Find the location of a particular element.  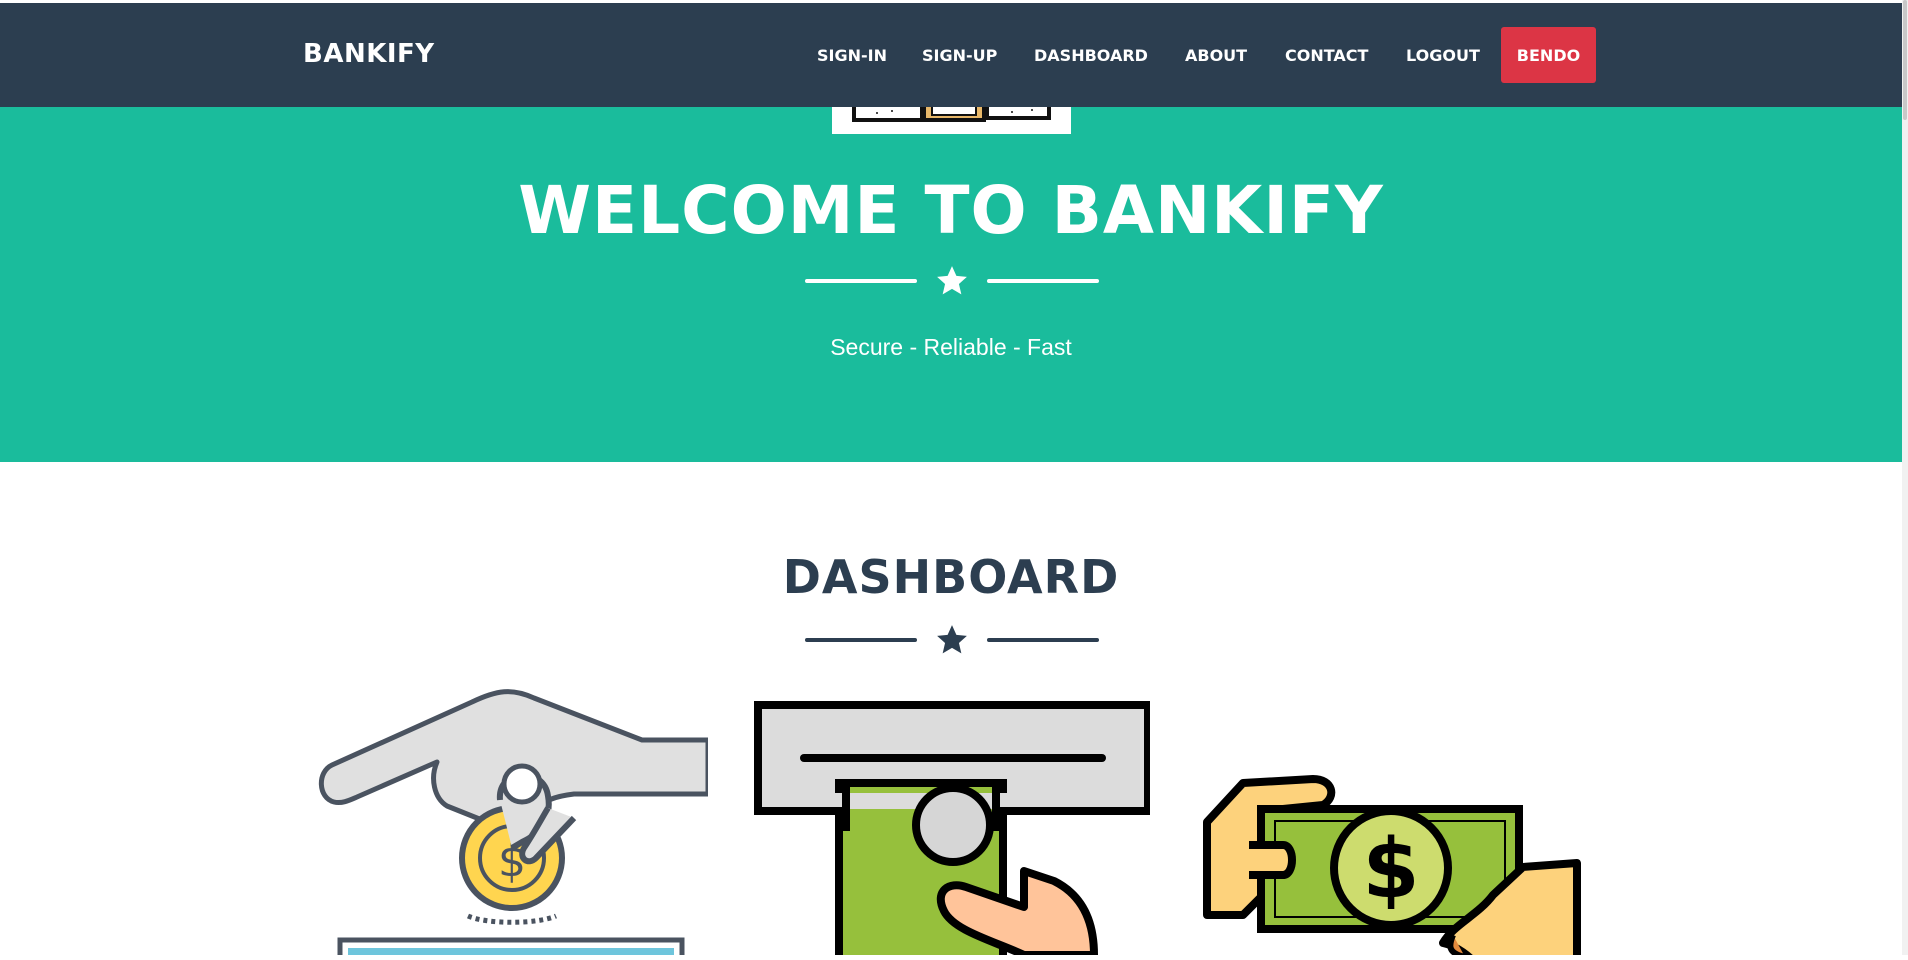

dashboard-divider is located at coordinates (952, 640).